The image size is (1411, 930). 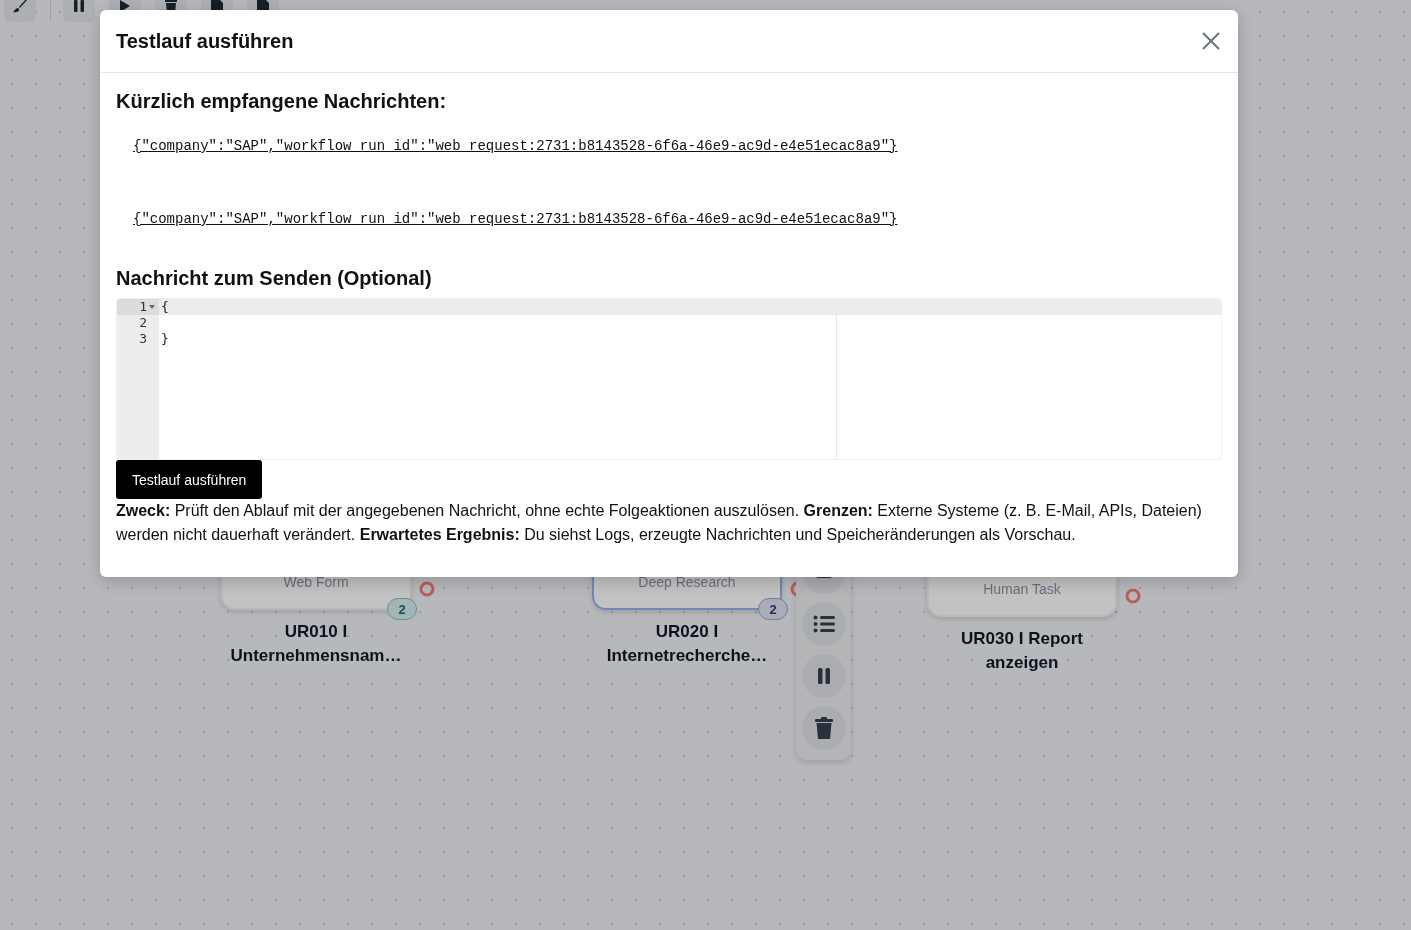 What do you see at coordinates (125, 6) in the screenshot?
I see `play-icon` at bounding box center [125, 6].